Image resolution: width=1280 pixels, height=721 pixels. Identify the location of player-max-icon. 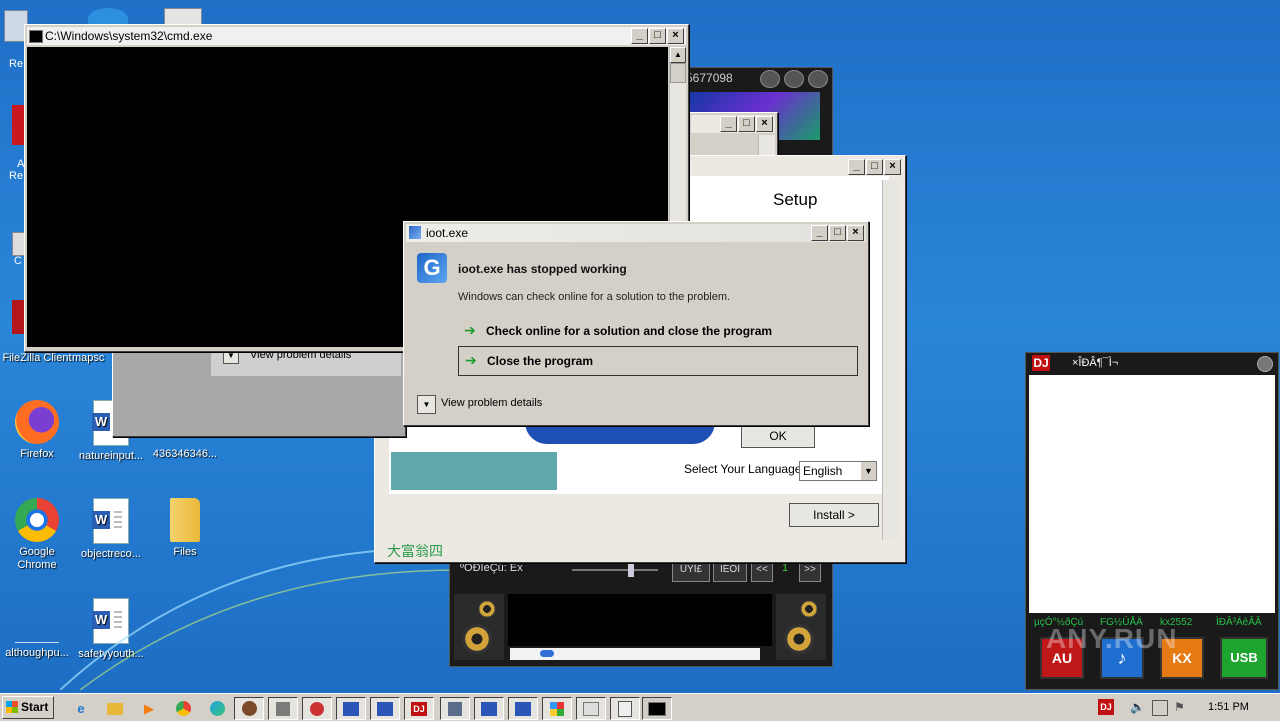
(794, 79).